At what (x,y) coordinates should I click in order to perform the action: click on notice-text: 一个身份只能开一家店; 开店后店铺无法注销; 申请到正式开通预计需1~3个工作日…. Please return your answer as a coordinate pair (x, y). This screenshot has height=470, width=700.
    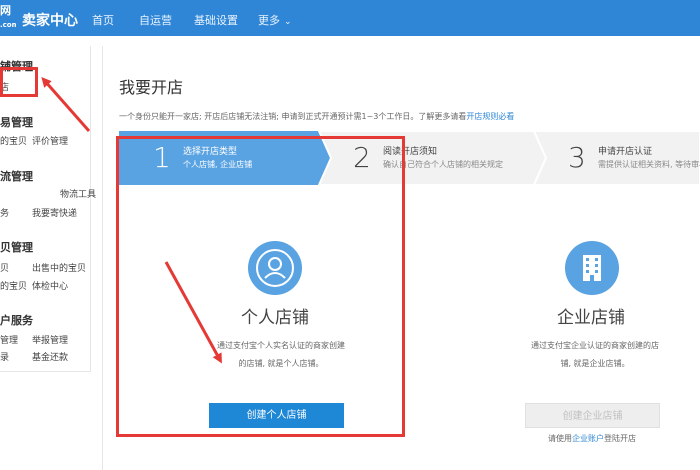
    Looking at the image, I should click on (316, 116).